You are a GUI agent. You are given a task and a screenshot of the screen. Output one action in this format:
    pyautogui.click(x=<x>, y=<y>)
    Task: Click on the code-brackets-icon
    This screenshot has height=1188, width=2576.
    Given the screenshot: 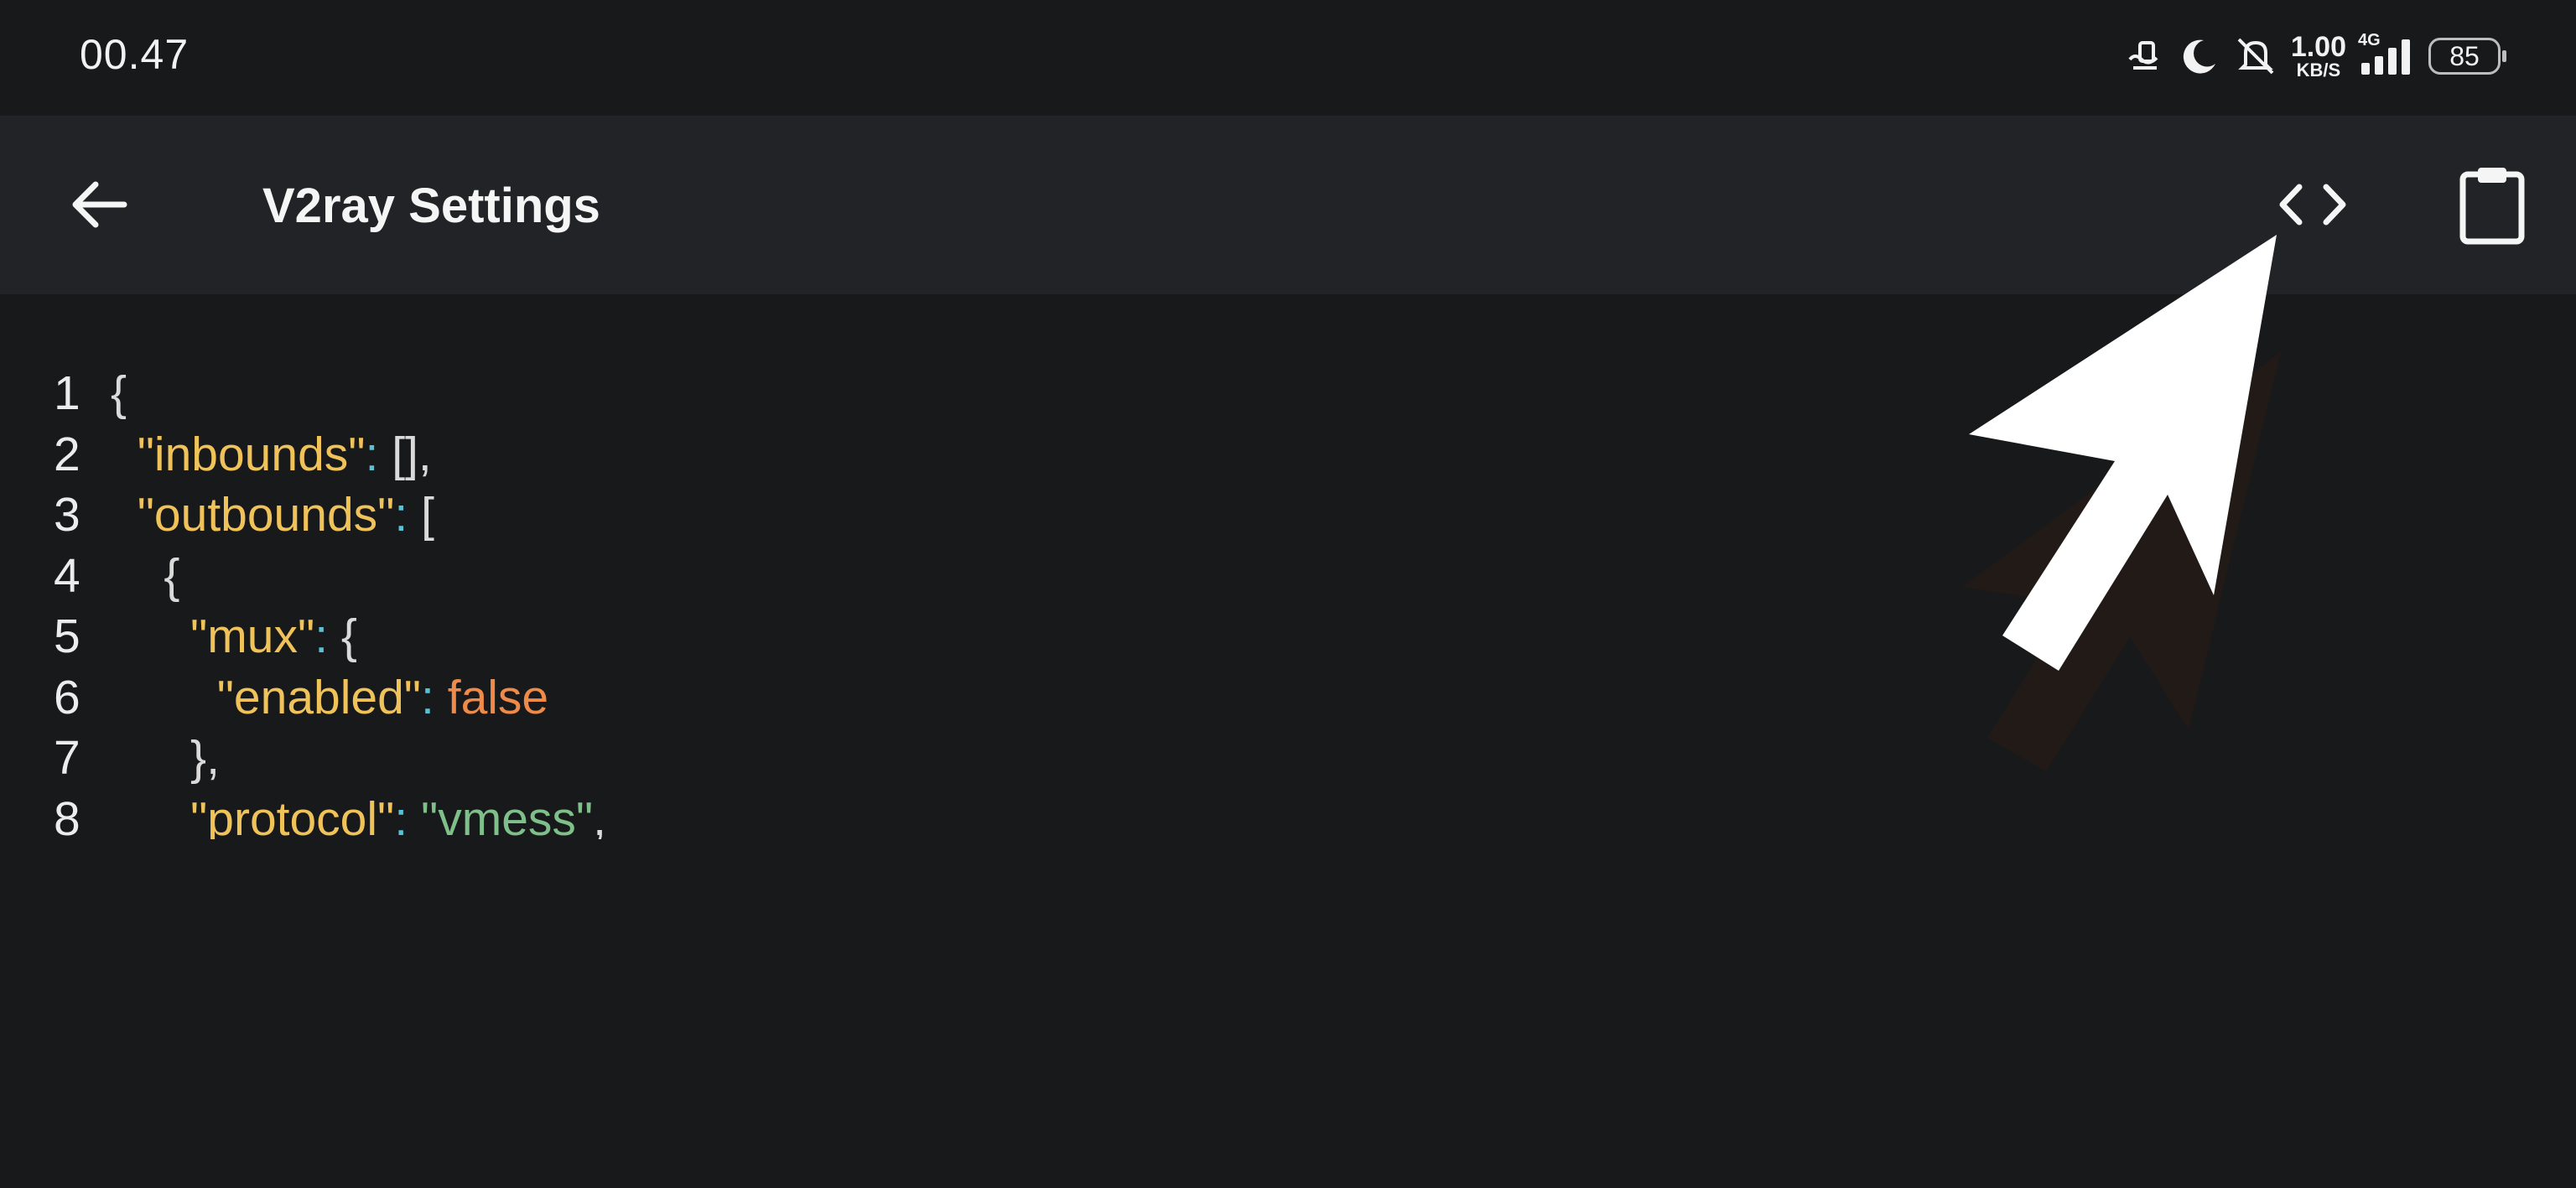 What is the action you would take?
    pyautogui.click(x=2312, y=205)
    